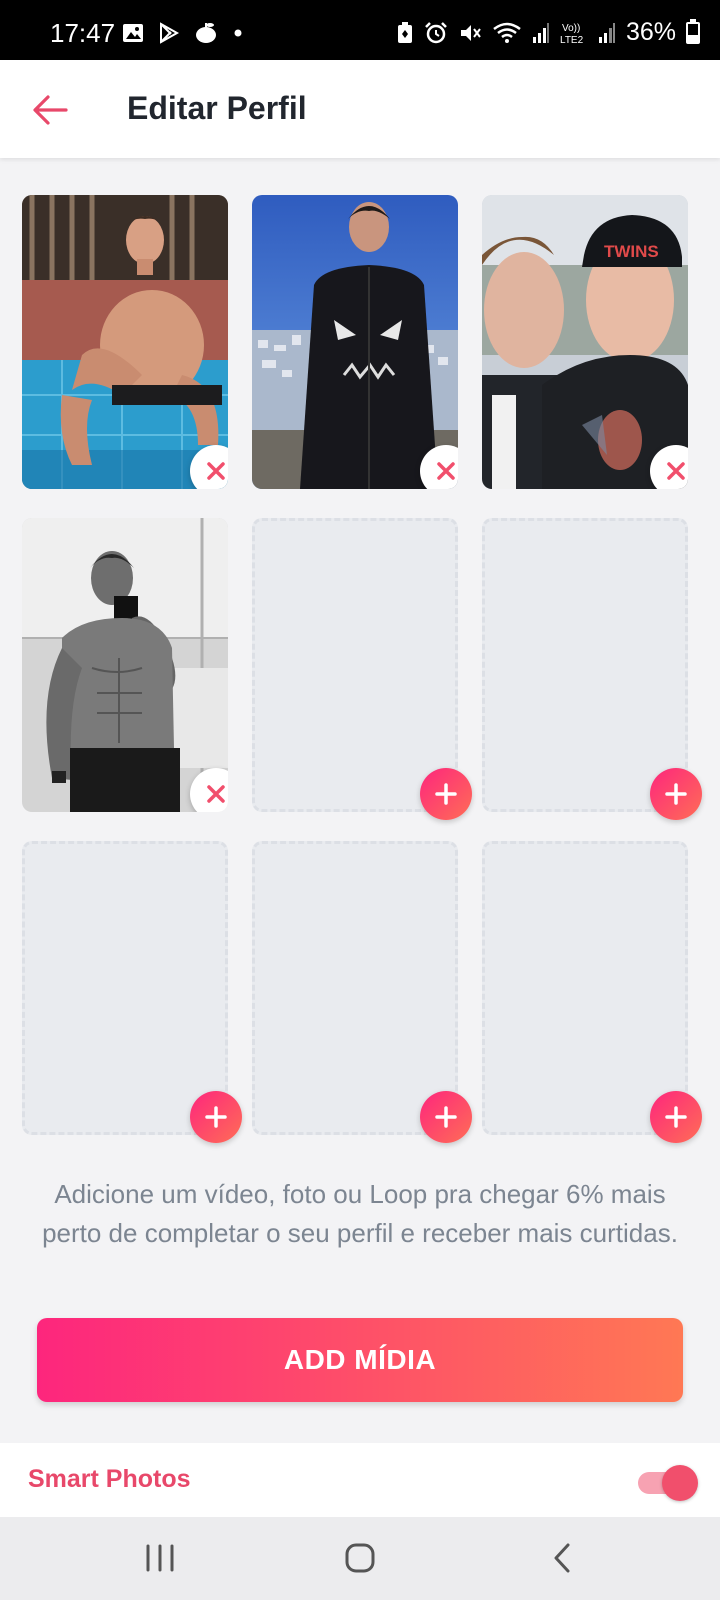 The width and height of the screenshot is (720, 1600). Describe the element at coordinates (680, 1483) in the screenshot. I see `toggle-knob` at that location.